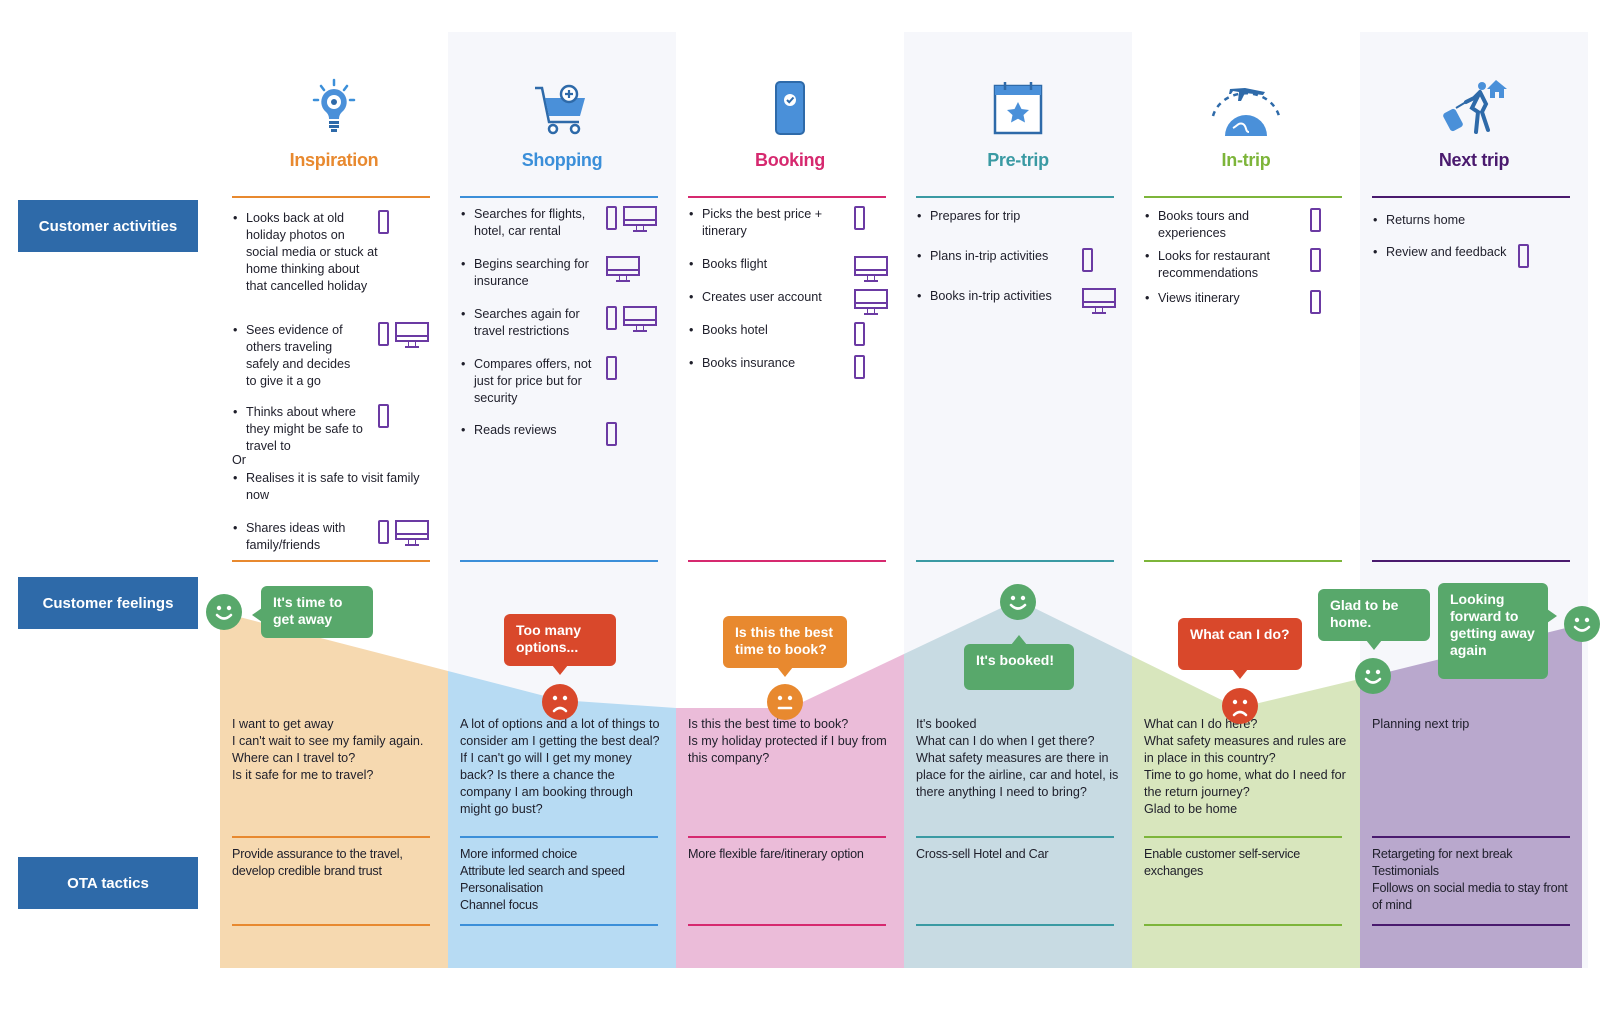 The height and width of the screenshot is (1017, 1600). I want to click on activity-item-inspiration: Shares ideas with family/friends, so click(335, 545).